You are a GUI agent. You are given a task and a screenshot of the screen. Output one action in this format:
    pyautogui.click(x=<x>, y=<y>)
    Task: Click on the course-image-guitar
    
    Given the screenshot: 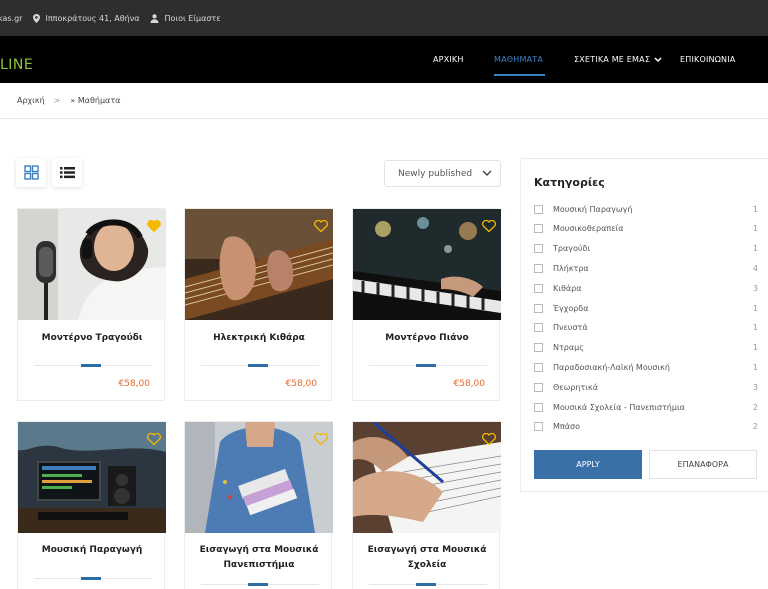 What is the action you would take?
    pyautogui.click(x=259, y=264)
    